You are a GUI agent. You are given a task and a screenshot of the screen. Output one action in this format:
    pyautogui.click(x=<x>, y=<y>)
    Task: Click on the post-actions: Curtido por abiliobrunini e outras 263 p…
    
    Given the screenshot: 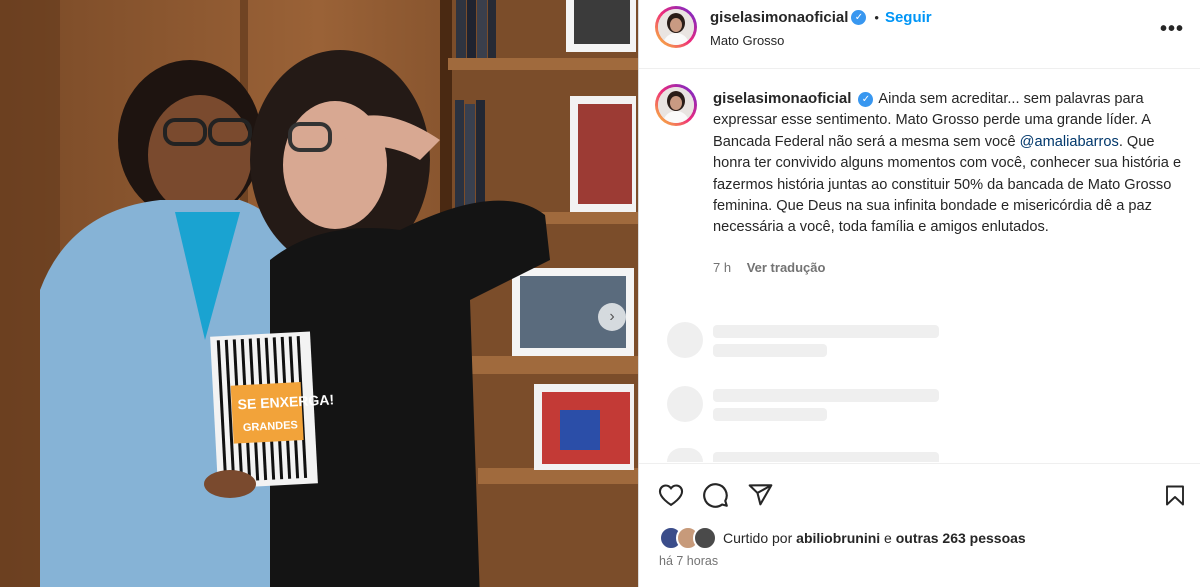 What is the action you would take?
    pyautogui.click(x=919, y=525)
    